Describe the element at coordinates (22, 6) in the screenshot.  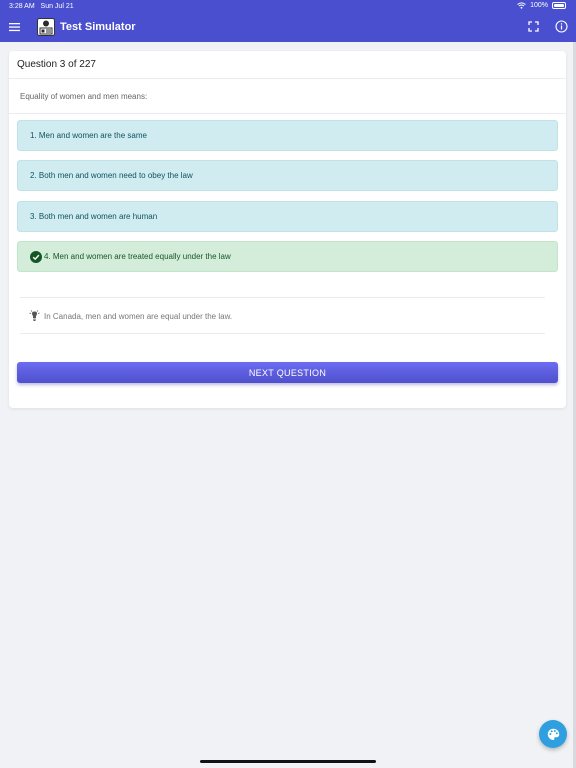
I see `status-time-value: 3:28 AM` at that location.